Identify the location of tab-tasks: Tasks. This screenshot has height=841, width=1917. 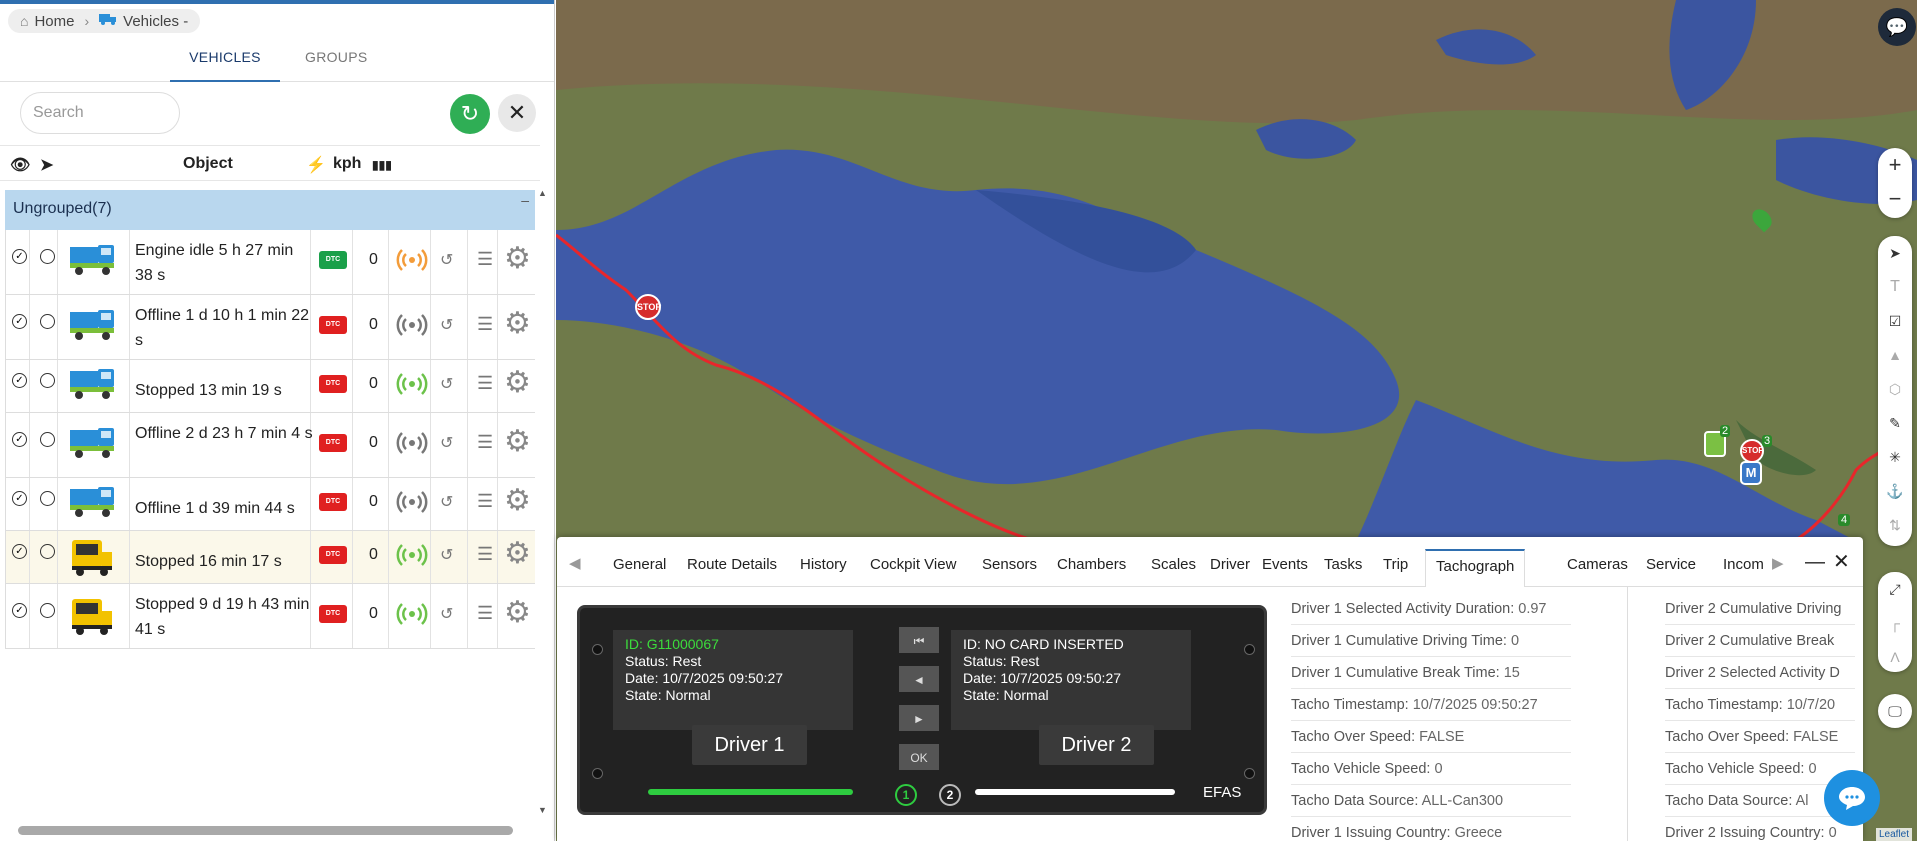
(1343, 564).